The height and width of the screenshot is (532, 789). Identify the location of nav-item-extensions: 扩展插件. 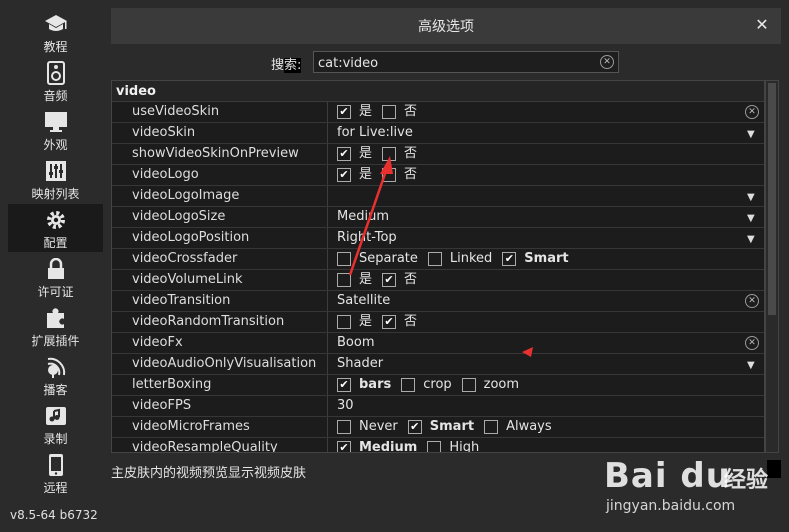
(55, 326).